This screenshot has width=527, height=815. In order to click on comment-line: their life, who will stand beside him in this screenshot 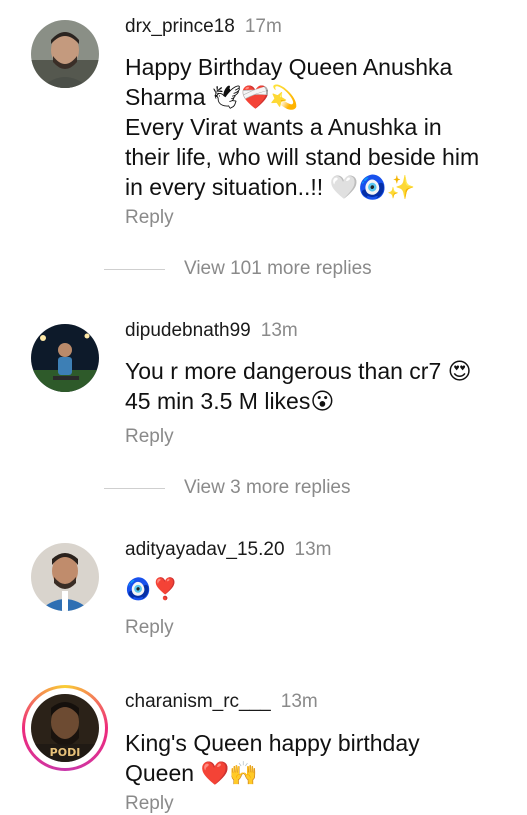, I will do `click(302, 157)`.